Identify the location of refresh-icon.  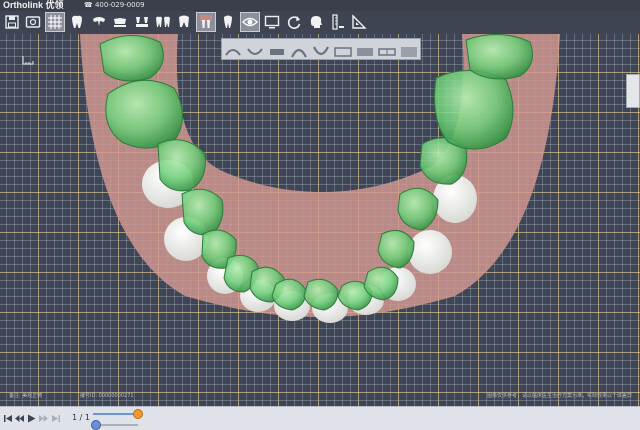
(294, 22).